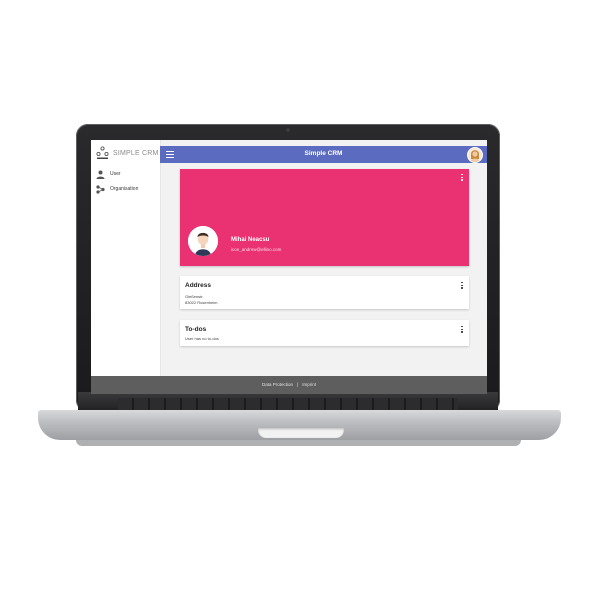 This screenshot has height=600, width=601. Describe the element at coordinates (324, 217) in the screenshot. I see `profile-card: Mihai Neacsu icon_andrew@ellino.com` at that location.